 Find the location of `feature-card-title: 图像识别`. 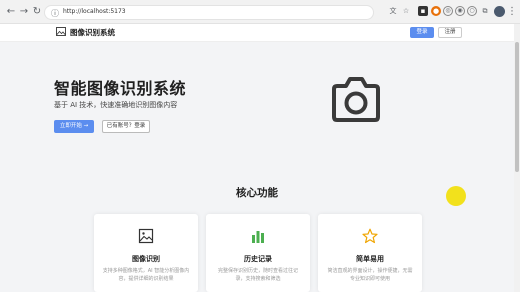

feature-card-title: 图像识别 is located at coordinates (146, 259).